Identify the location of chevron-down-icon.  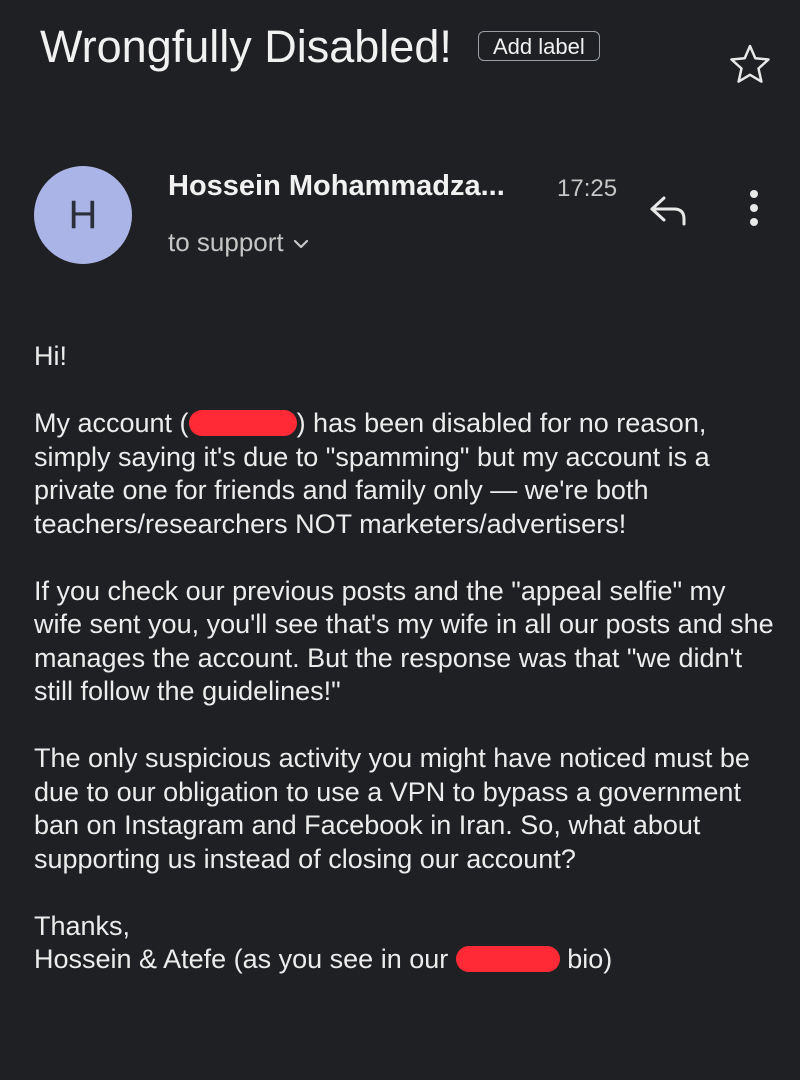
(301, 244).